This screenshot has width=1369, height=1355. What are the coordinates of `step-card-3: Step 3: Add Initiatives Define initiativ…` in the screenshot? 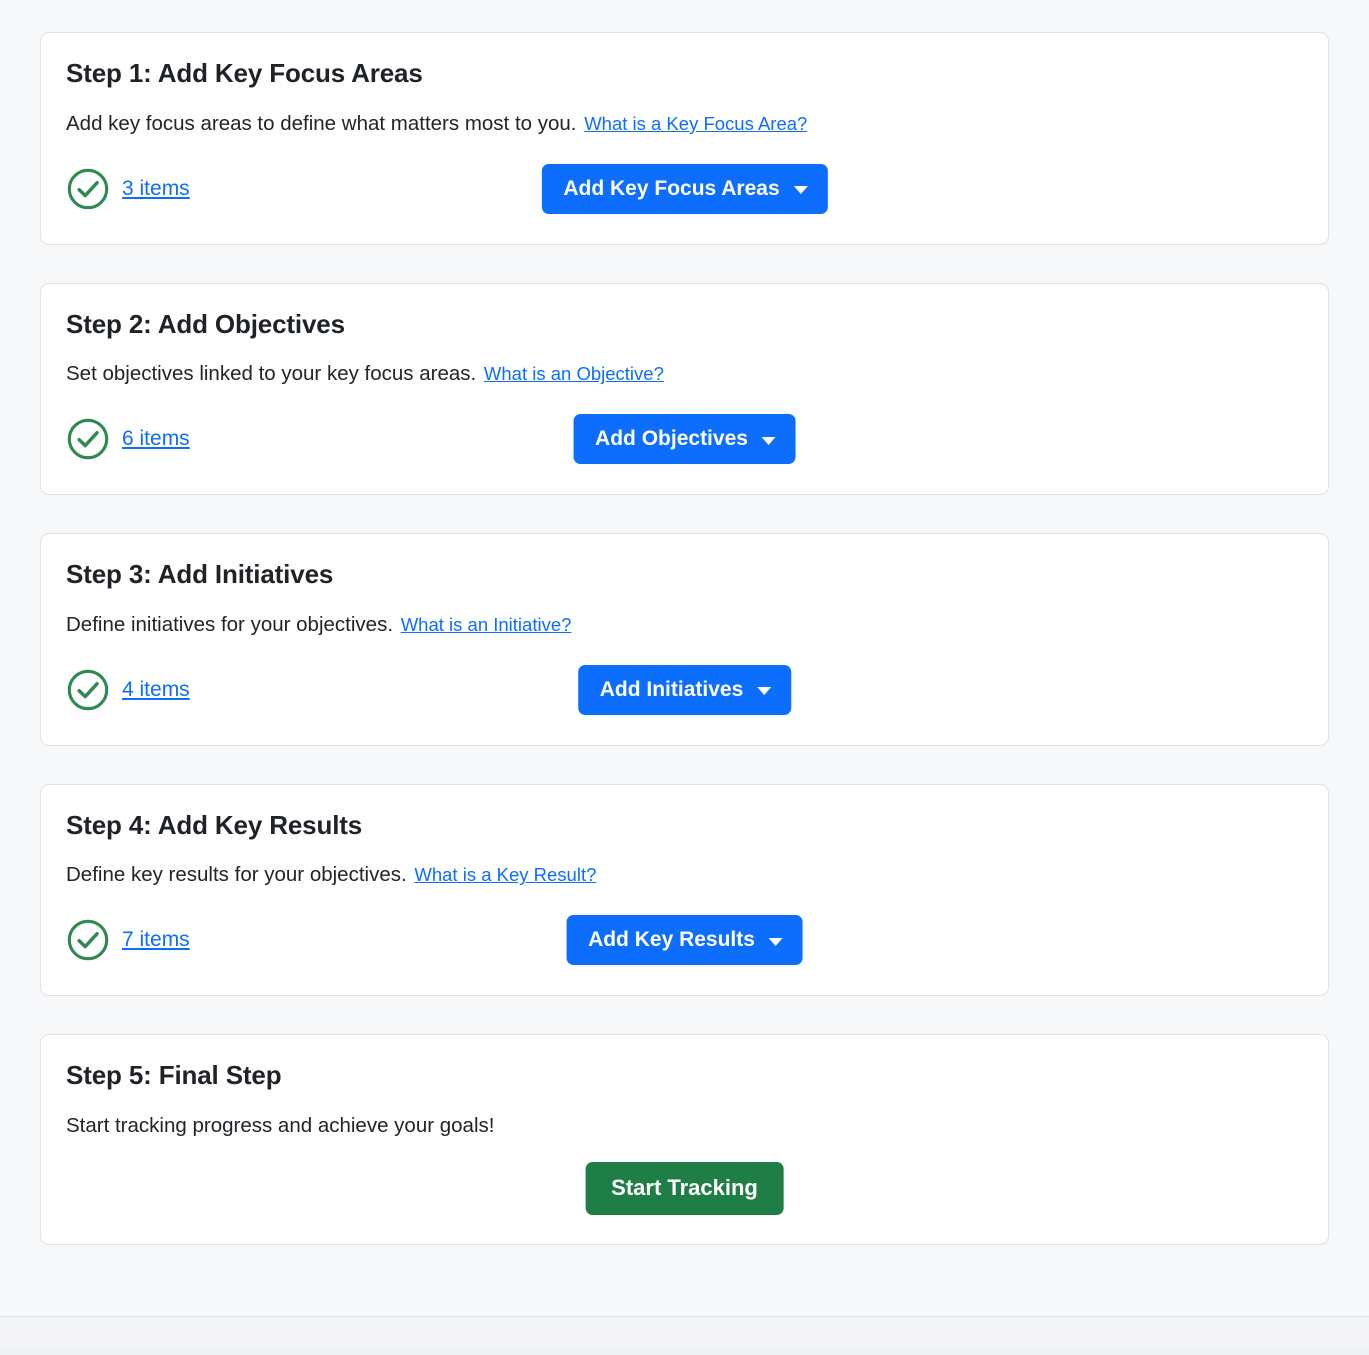 It's located at (684, 639).